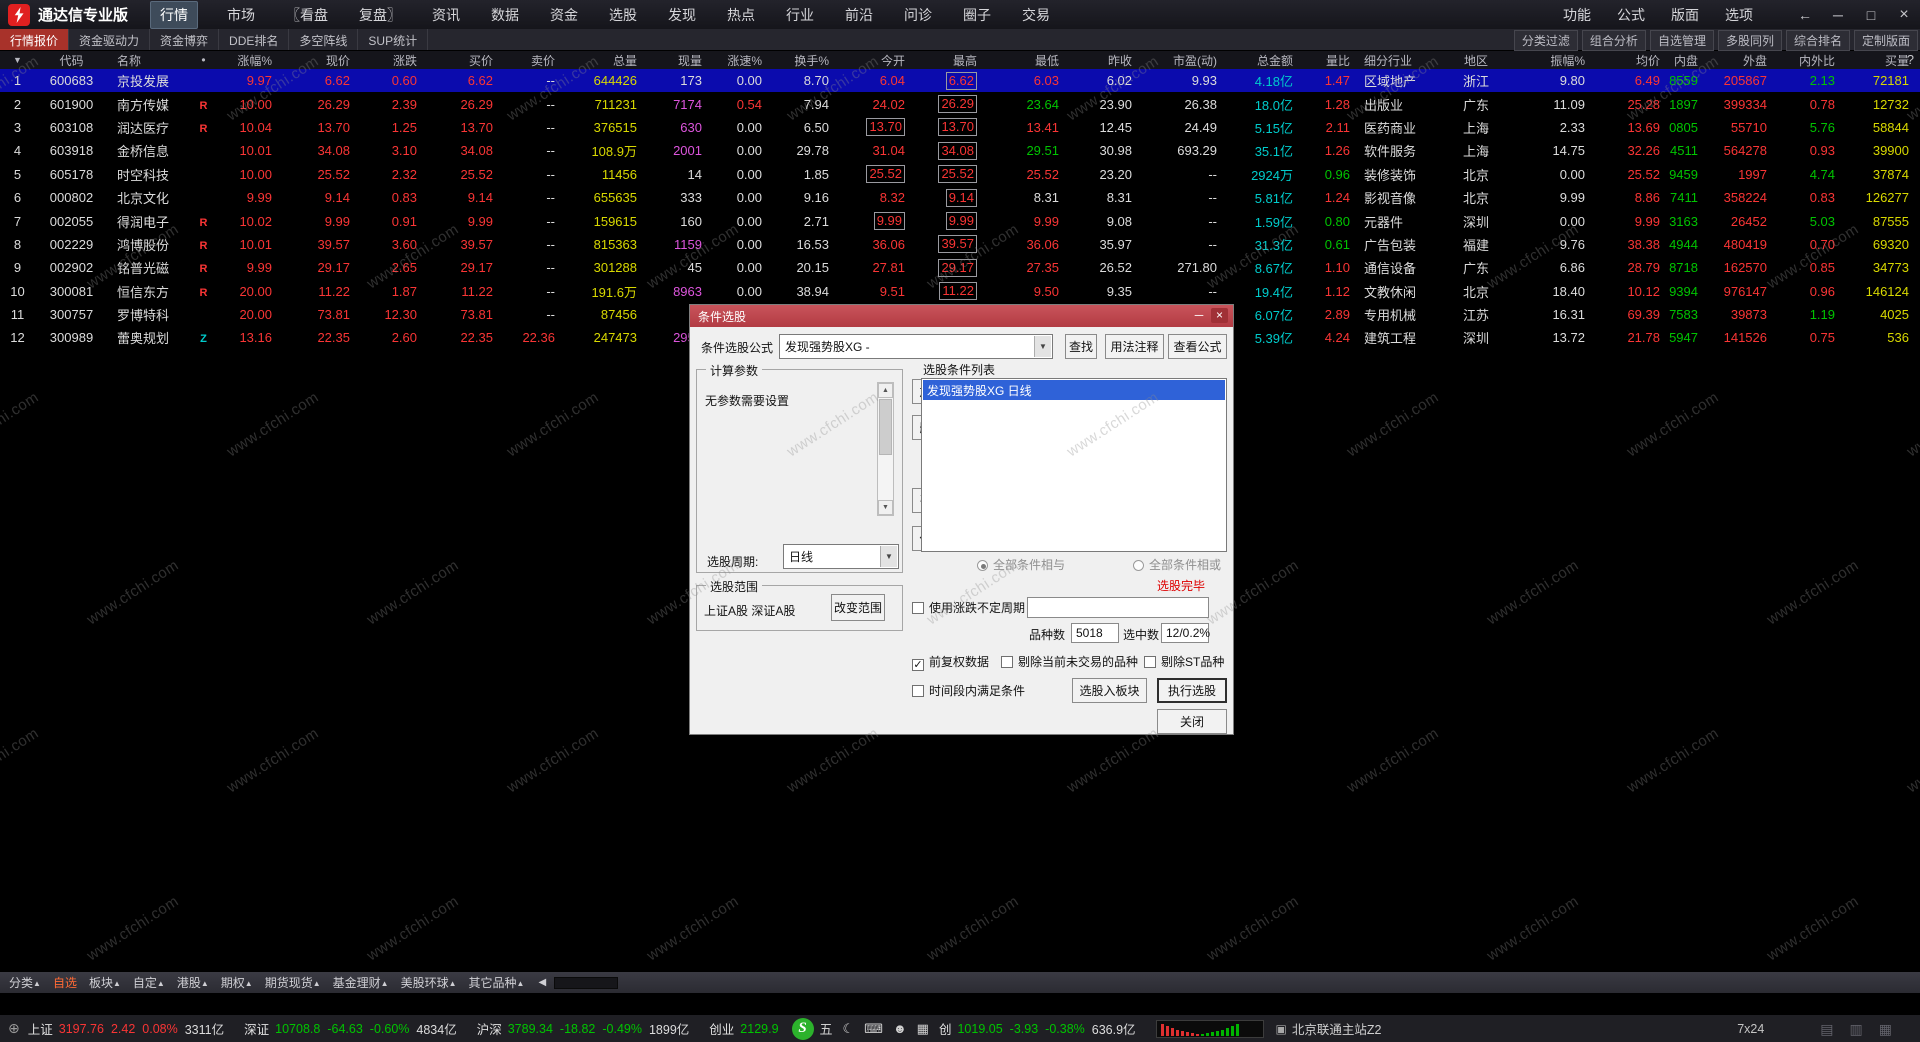 This screenshot has height=1042, width=1920. I want to click on help-icon: ?, so click(1910, 59).